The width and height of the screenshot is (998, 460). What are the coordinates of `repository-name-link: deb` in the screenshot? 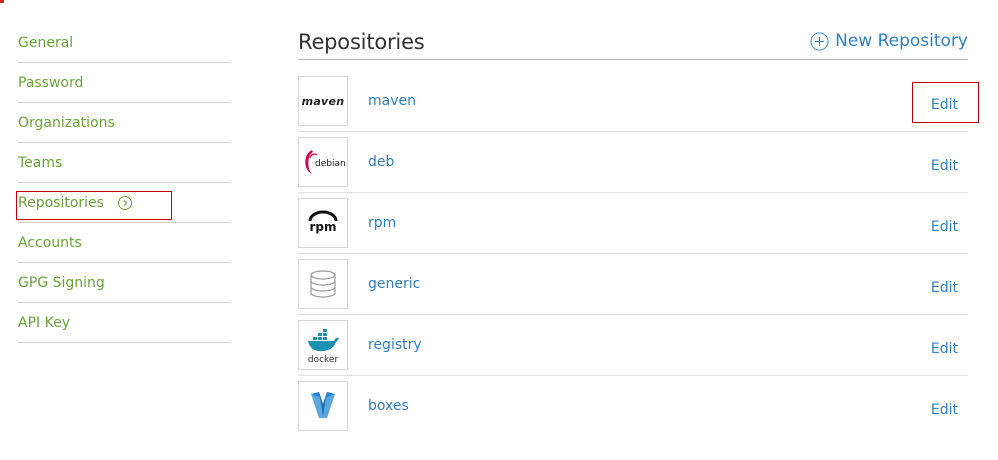 It's located at (381, 162).